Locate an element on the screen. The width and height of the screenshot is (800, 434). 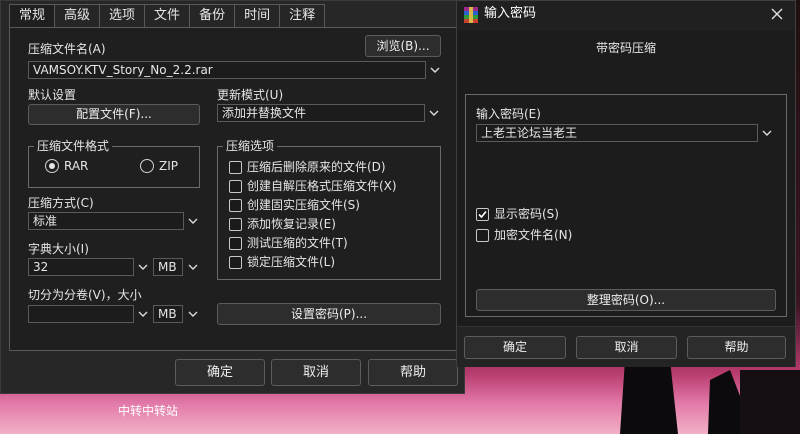
rar-radio-label: RAR is located at coordinates (76, 166).